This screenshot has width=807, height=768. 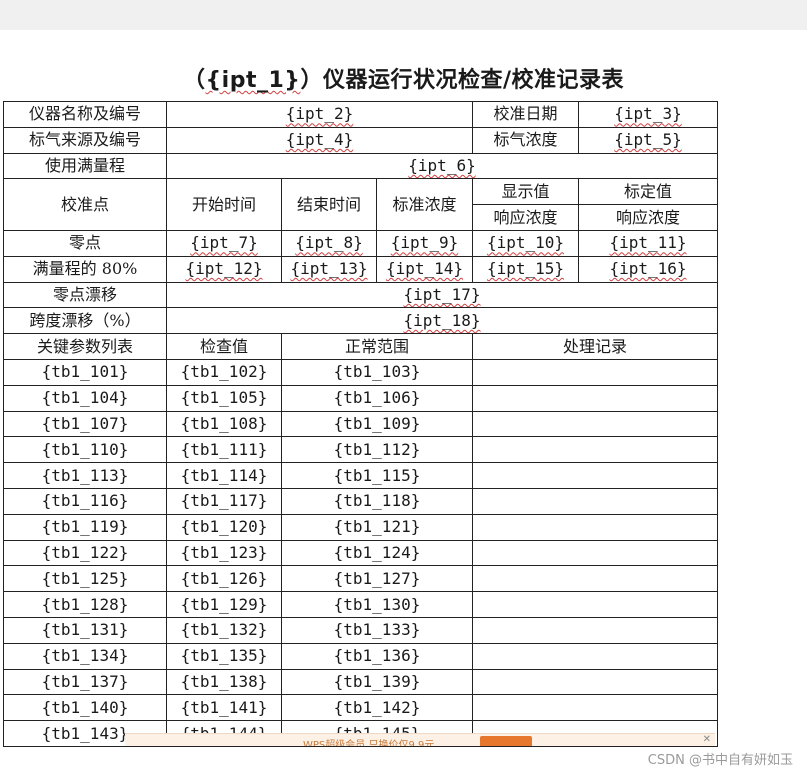 I want to click on standard-concentration-placeholder: {ipt_14}, so click(x=424, y=269).